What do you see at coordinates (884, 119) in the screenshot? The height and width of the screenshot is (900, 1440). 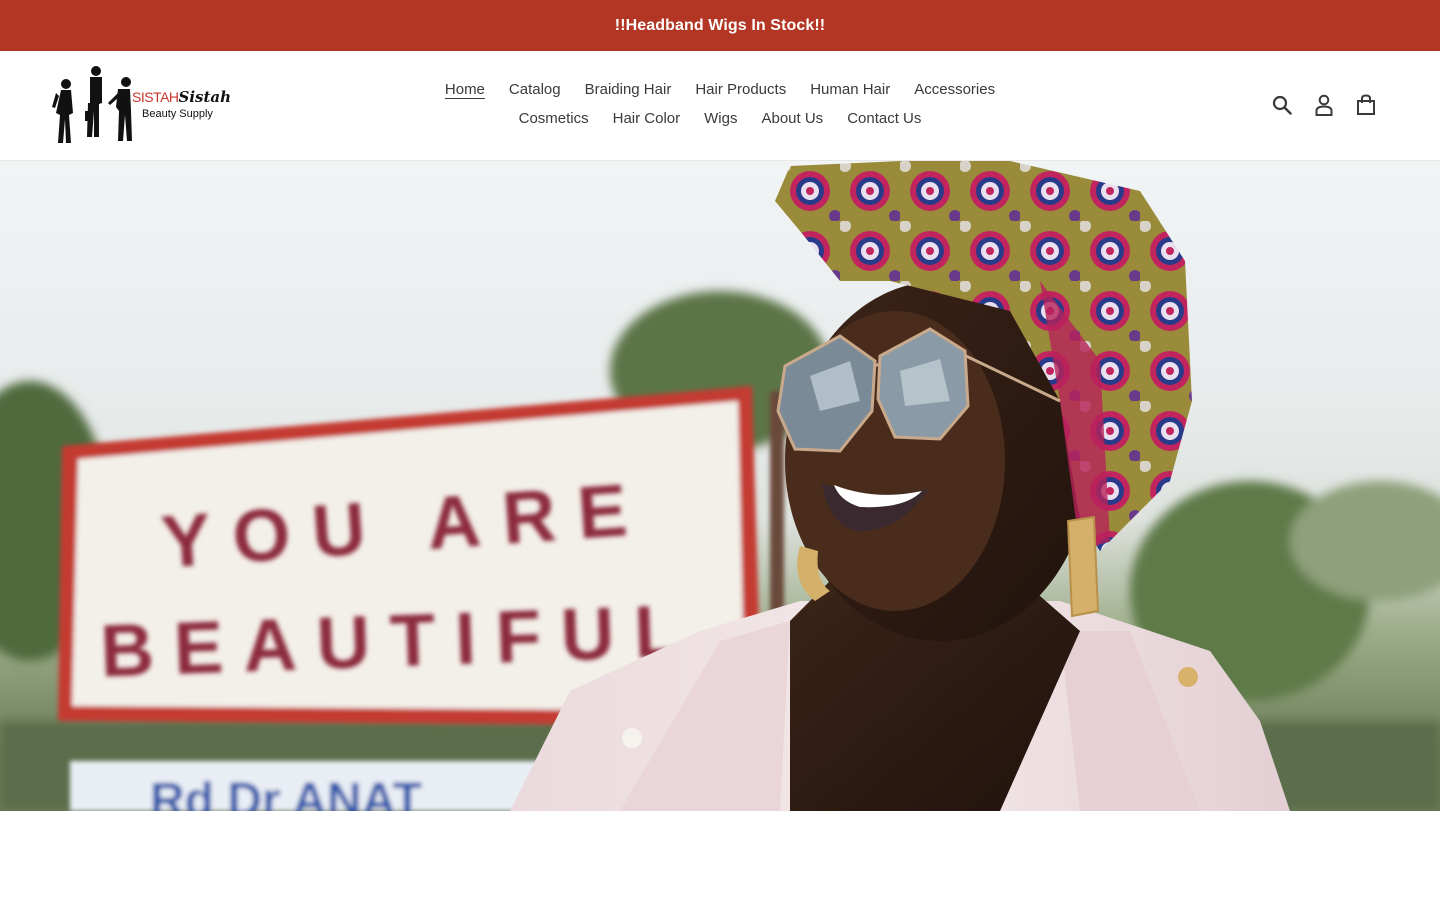 I see `nav-link-contact-us: Contact Us` at bounding box center [884, 119].